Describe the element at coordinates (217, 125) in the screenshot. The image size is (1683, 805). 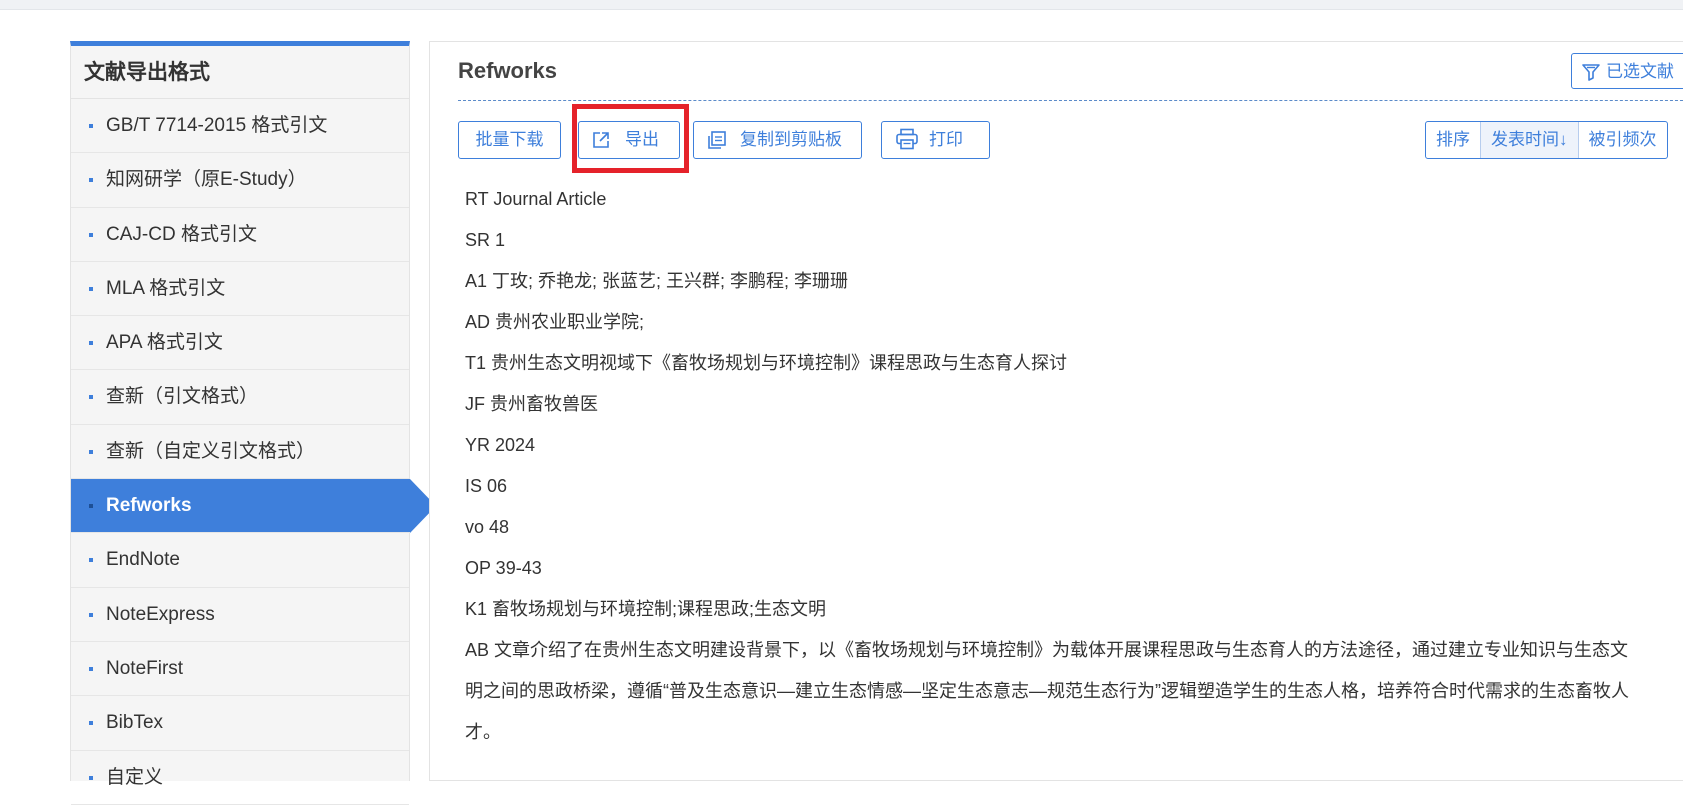
I see `sidebar-item-label: GB/T 7714-2015 格式引文` at that location.